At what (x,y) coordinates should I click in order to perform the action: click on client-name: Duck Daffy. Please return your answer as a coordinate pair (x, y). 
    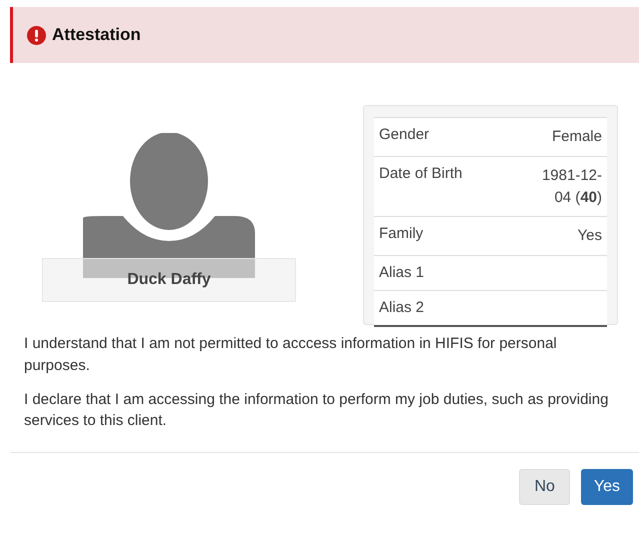
    Looking at the image, I should click on (169, 280).